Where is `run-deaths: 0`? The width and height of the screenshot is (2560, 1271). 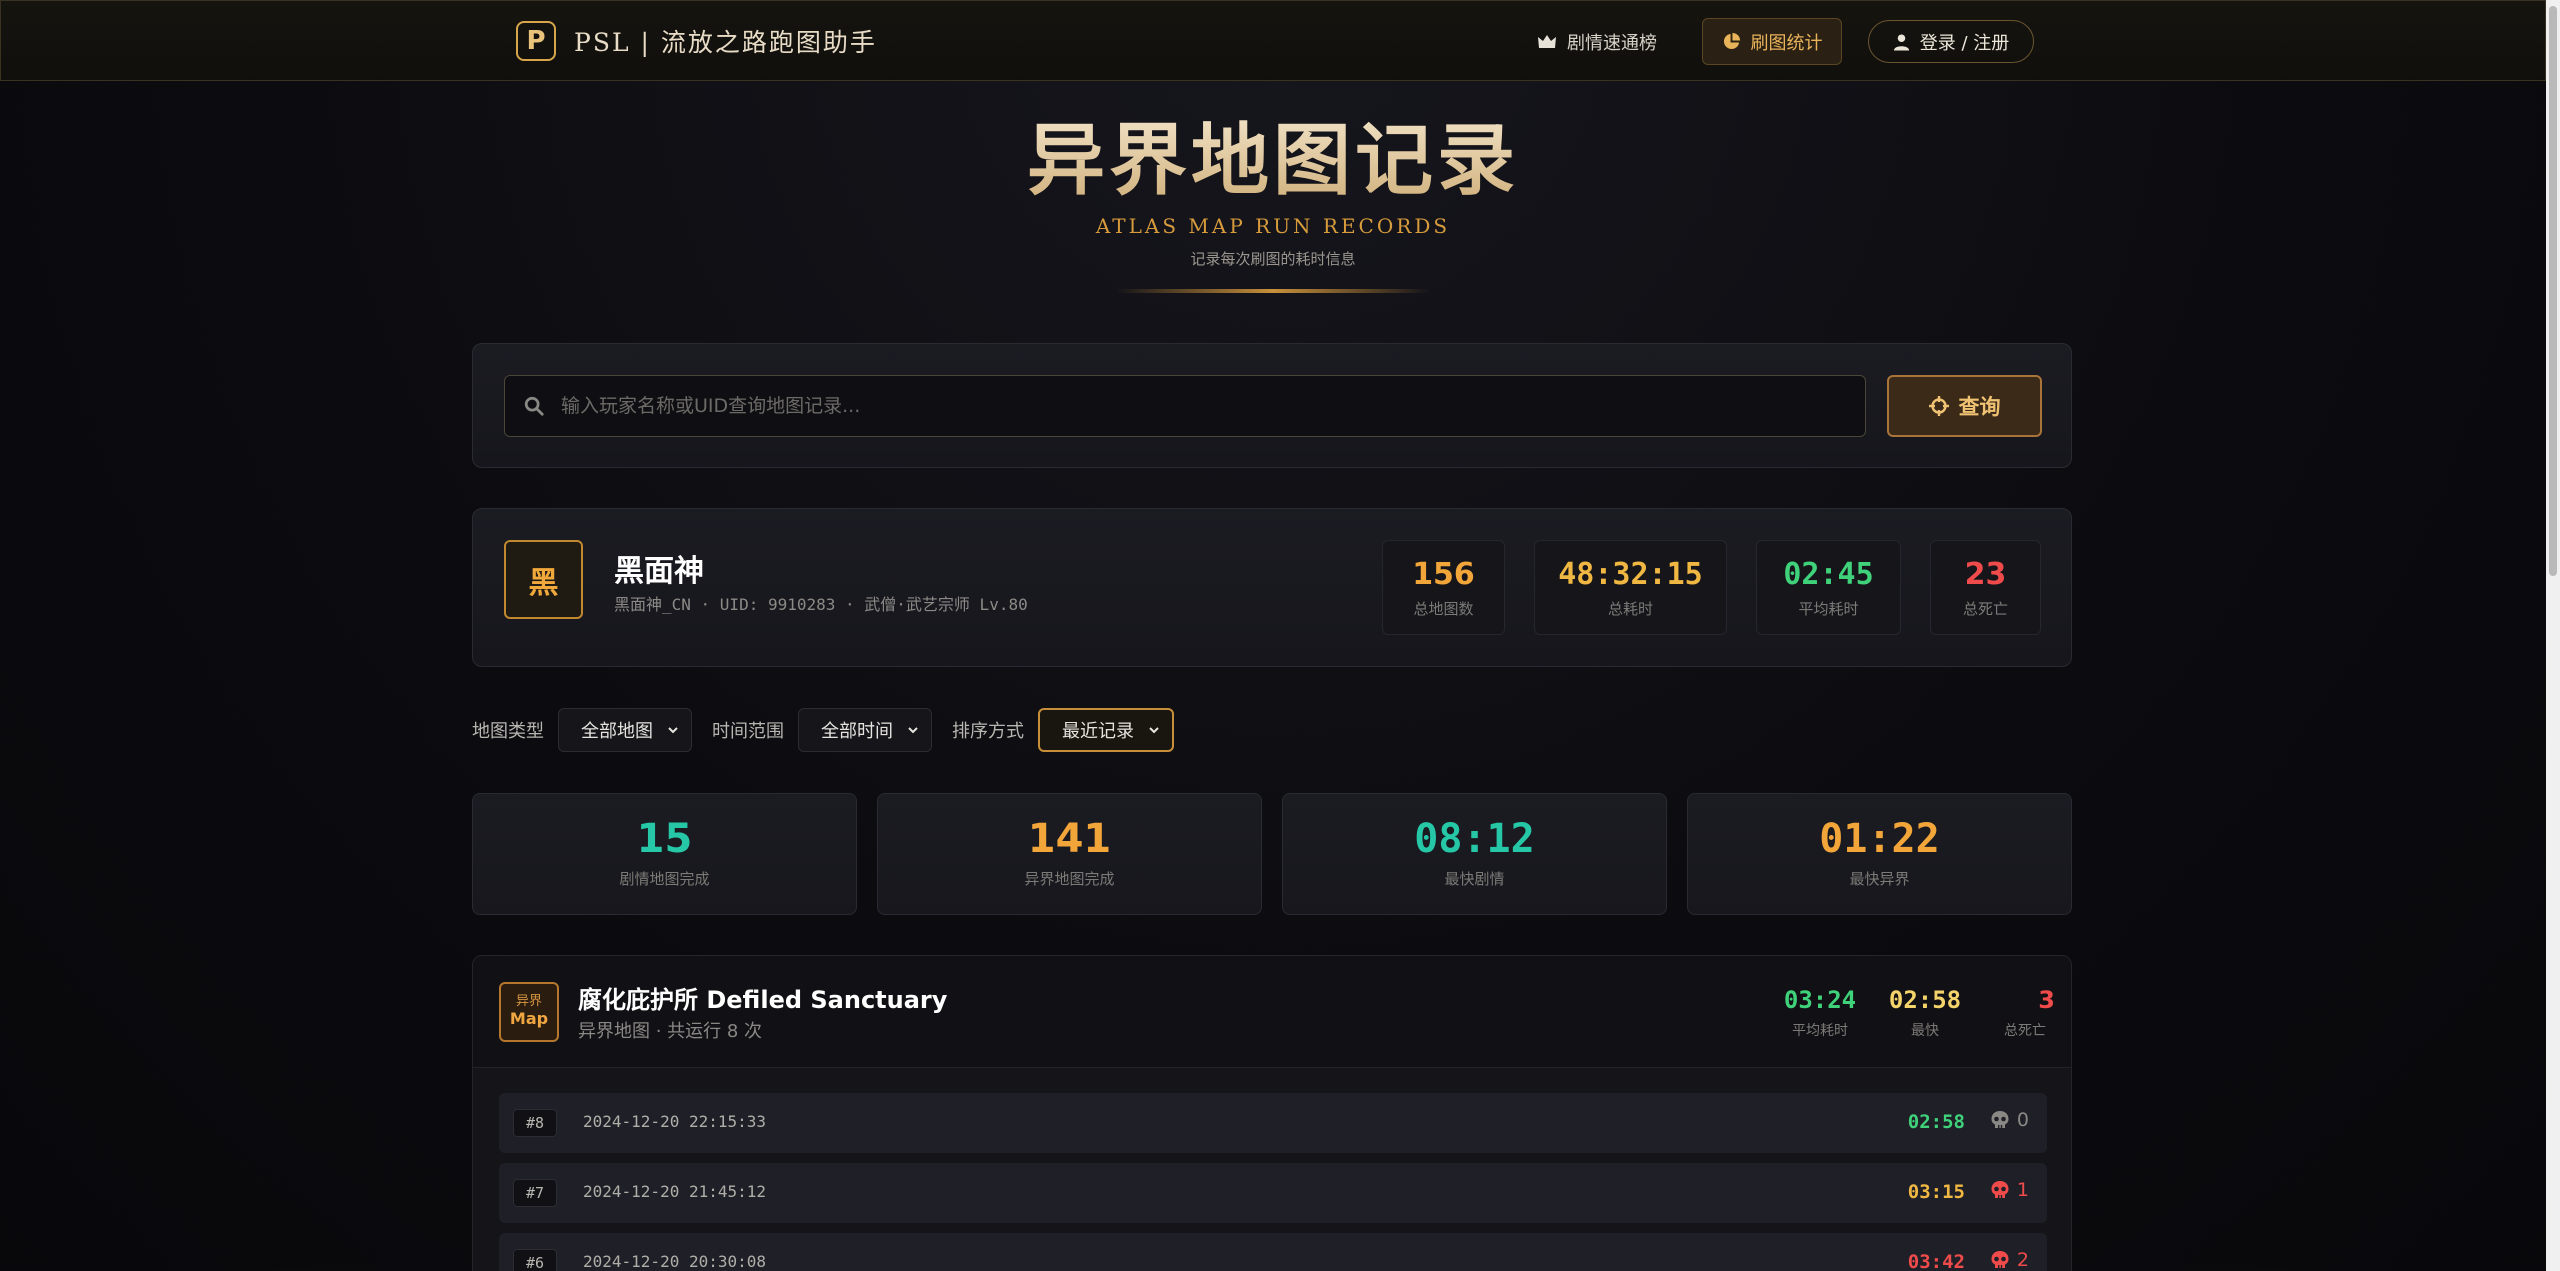 run-deaths: 0 is located at coordinates (2009, 1120).